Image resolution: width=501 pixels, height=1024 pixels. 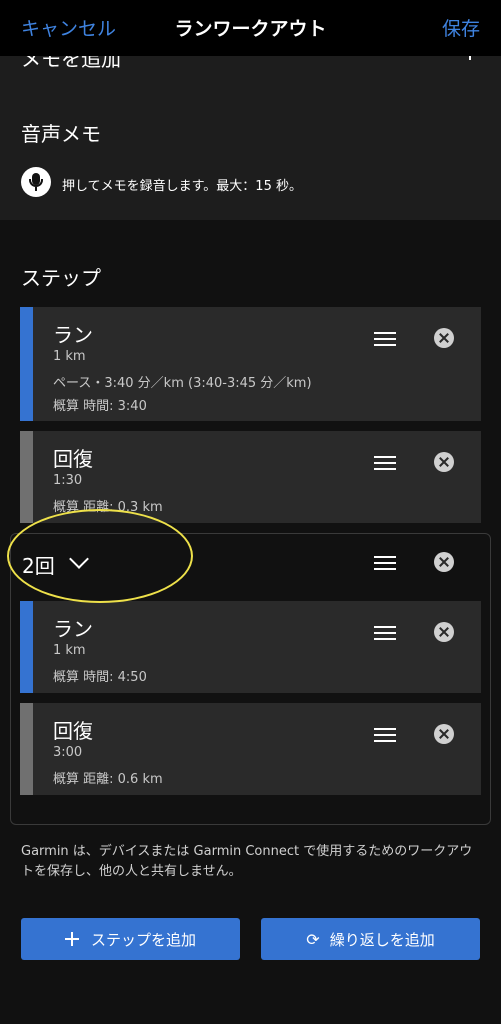 I want to click on step-target: 3:00, so click(x=68, y=752).